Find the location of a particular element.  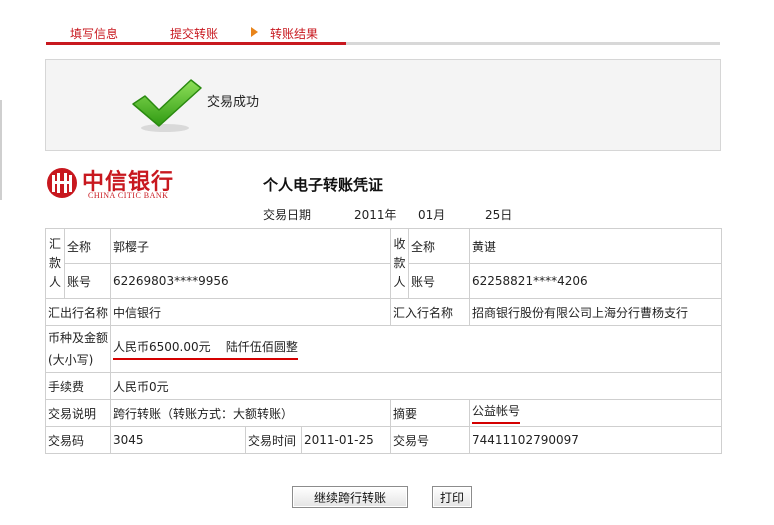

payer-account: 62269803****9956 is located at coordinates (250, 281).